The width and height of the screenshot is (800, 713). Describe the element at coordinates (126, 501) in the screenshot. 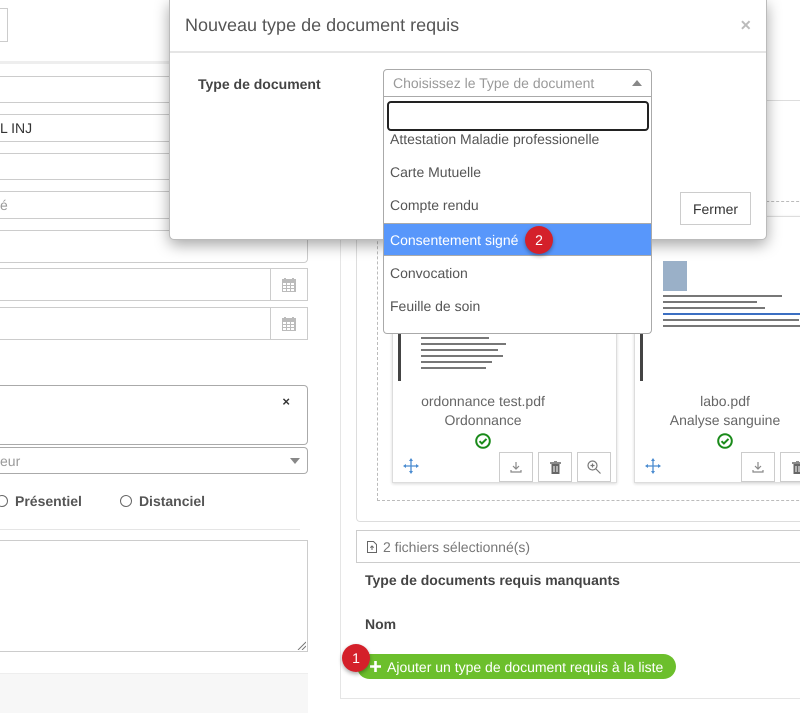

I see `radio-button` at that location.